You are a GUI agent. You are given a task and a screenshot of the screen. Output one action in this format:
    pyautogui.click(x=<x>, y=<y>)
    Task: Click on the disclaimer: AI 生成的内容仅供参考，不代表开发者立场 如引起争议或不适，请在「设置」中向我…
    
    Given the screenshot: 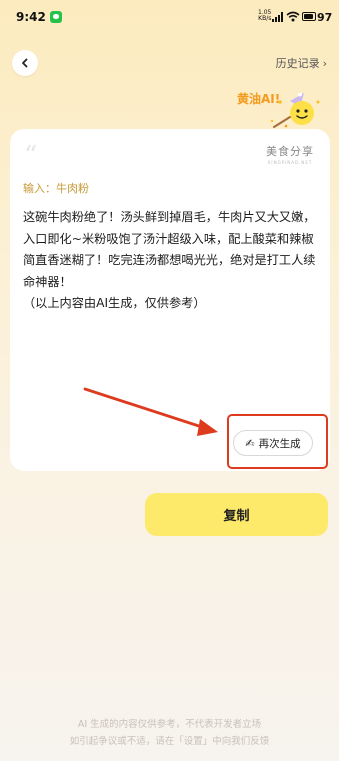 What is the action you would take?
    pyautogui.click(x=169, y=733)
    